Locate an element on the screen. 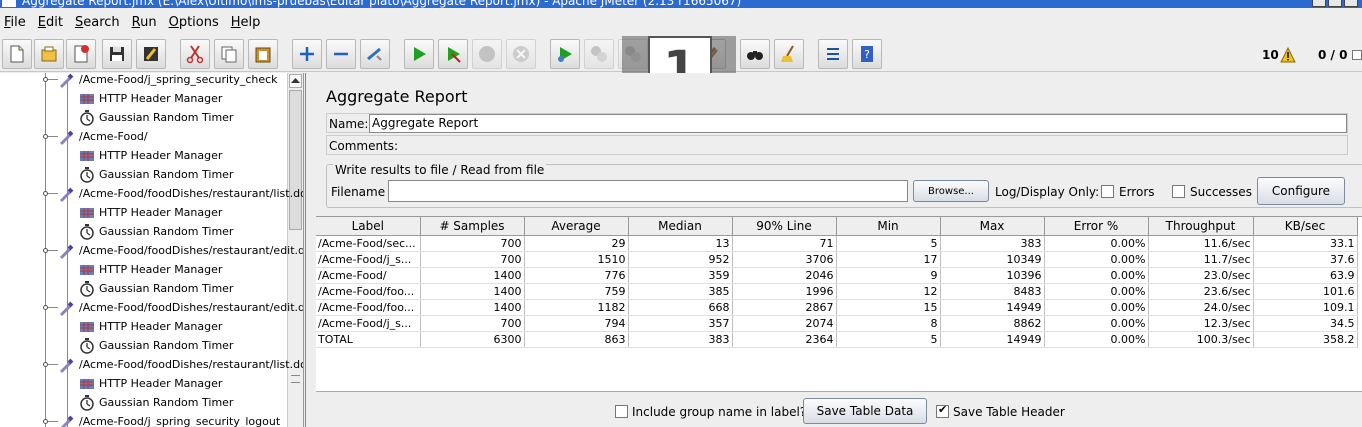  tree-item-sampler: /Acme-Food/j_spring_security_check is located at coordinates (168, 81).